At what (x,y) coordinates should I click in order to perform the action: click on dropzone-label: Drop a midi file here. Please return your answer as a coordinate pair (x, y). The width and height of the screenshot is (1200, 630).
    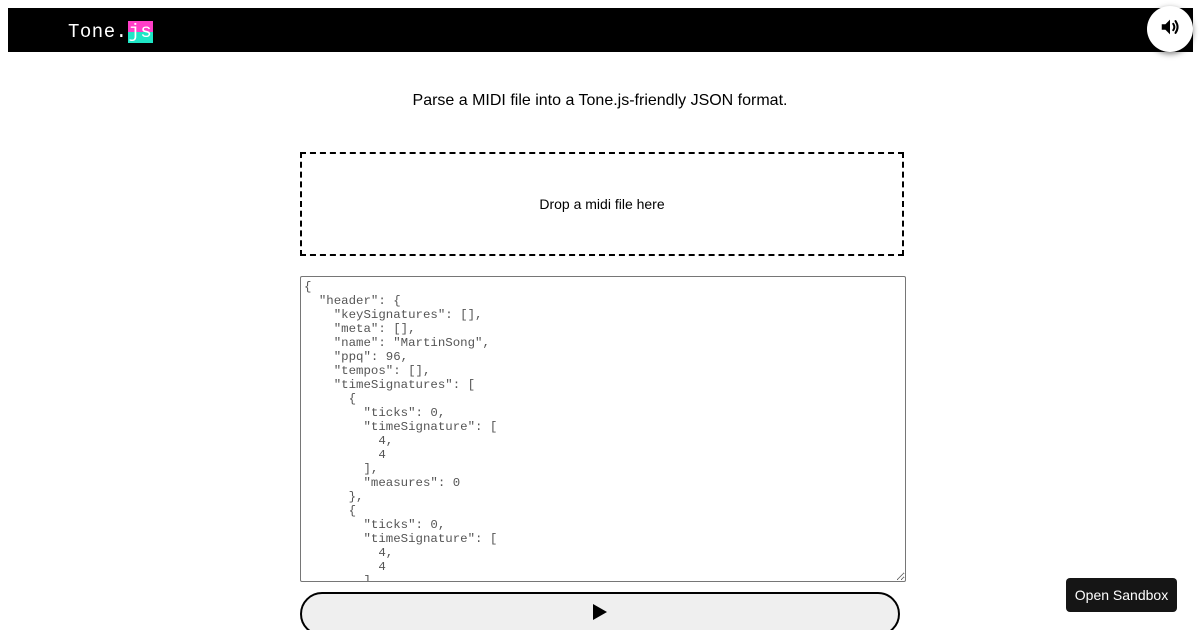
    Looking at the image, I should click on (602, 204).